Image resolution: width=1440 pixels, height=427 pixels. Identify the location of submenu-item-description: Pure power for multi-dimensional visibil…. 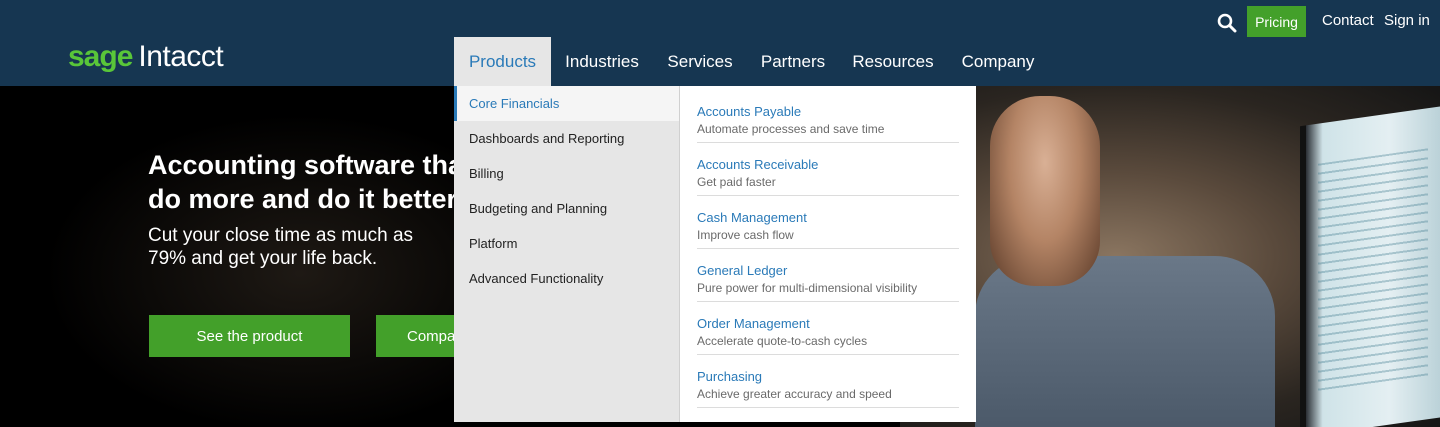
(807, 288).